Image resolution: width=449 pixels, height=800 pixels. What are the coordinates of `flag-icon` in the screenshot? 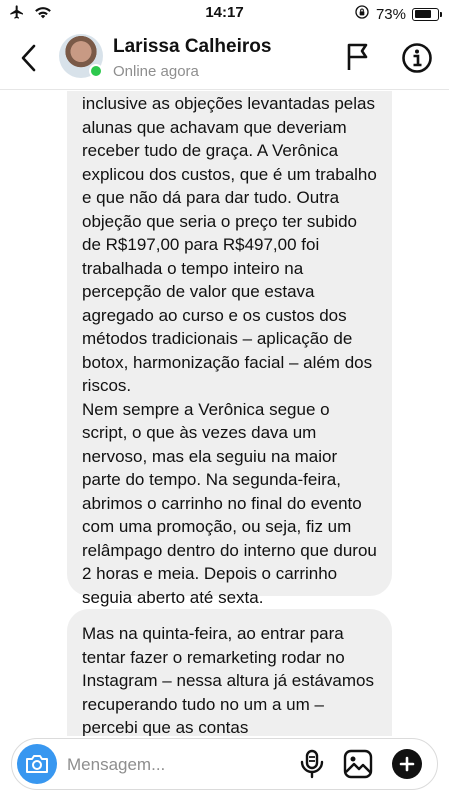 It's located at (357, 56).